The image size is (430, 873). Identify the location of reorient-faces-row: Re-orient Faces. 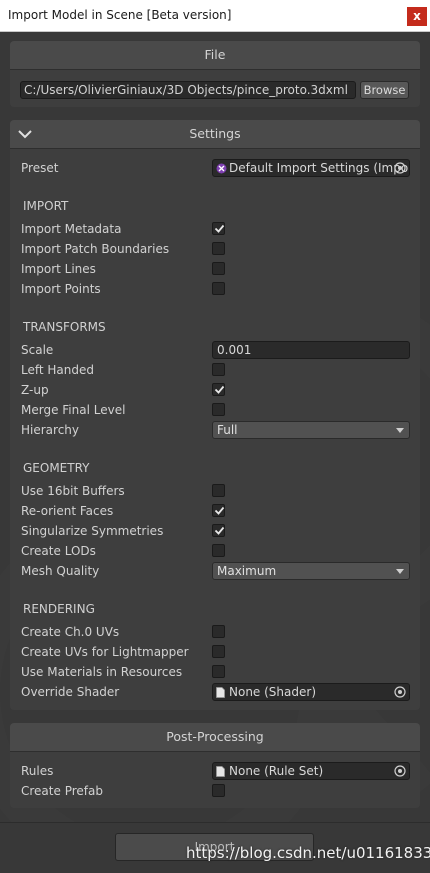
(215, 511).